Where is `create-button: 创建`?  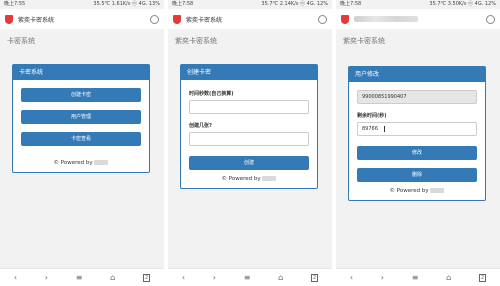 create-button: 创建 is located at coordinates (249, 163).